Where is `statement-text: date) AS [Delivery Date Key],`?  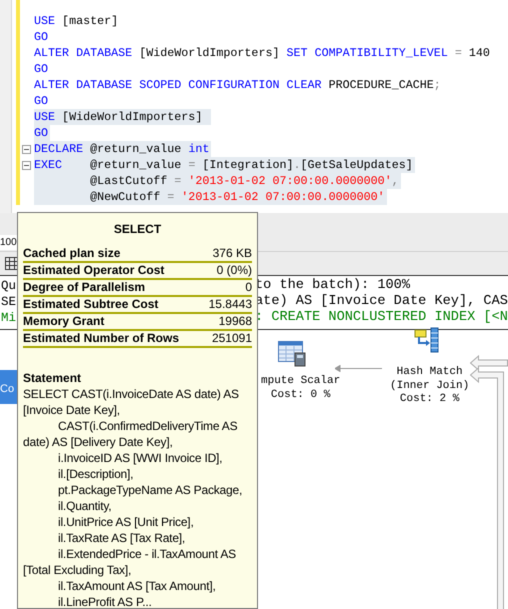
statement-text: date) AS [Delivery Date Key], is located at coordinates (98, 442).